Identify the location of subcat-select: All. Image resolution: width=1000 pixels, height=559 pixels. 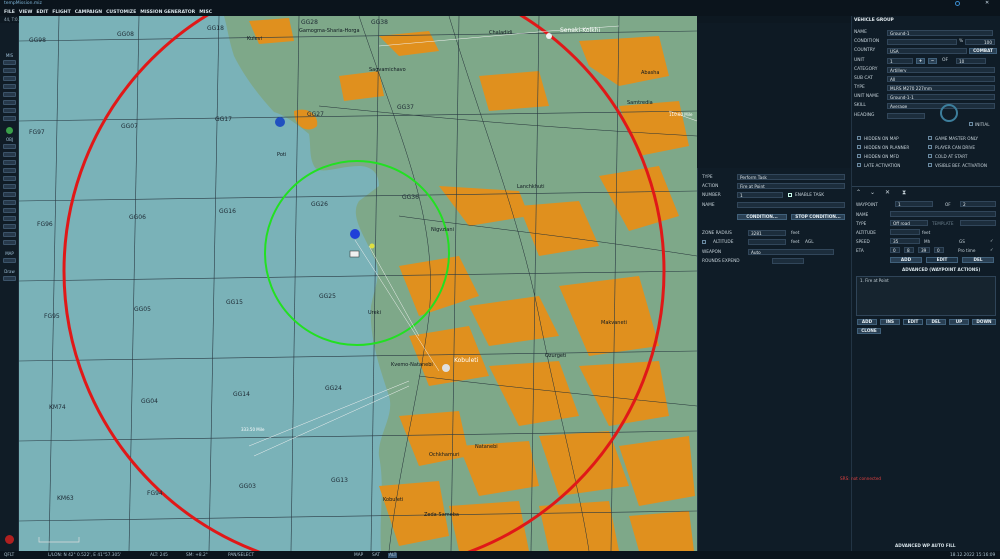
(941, 79).